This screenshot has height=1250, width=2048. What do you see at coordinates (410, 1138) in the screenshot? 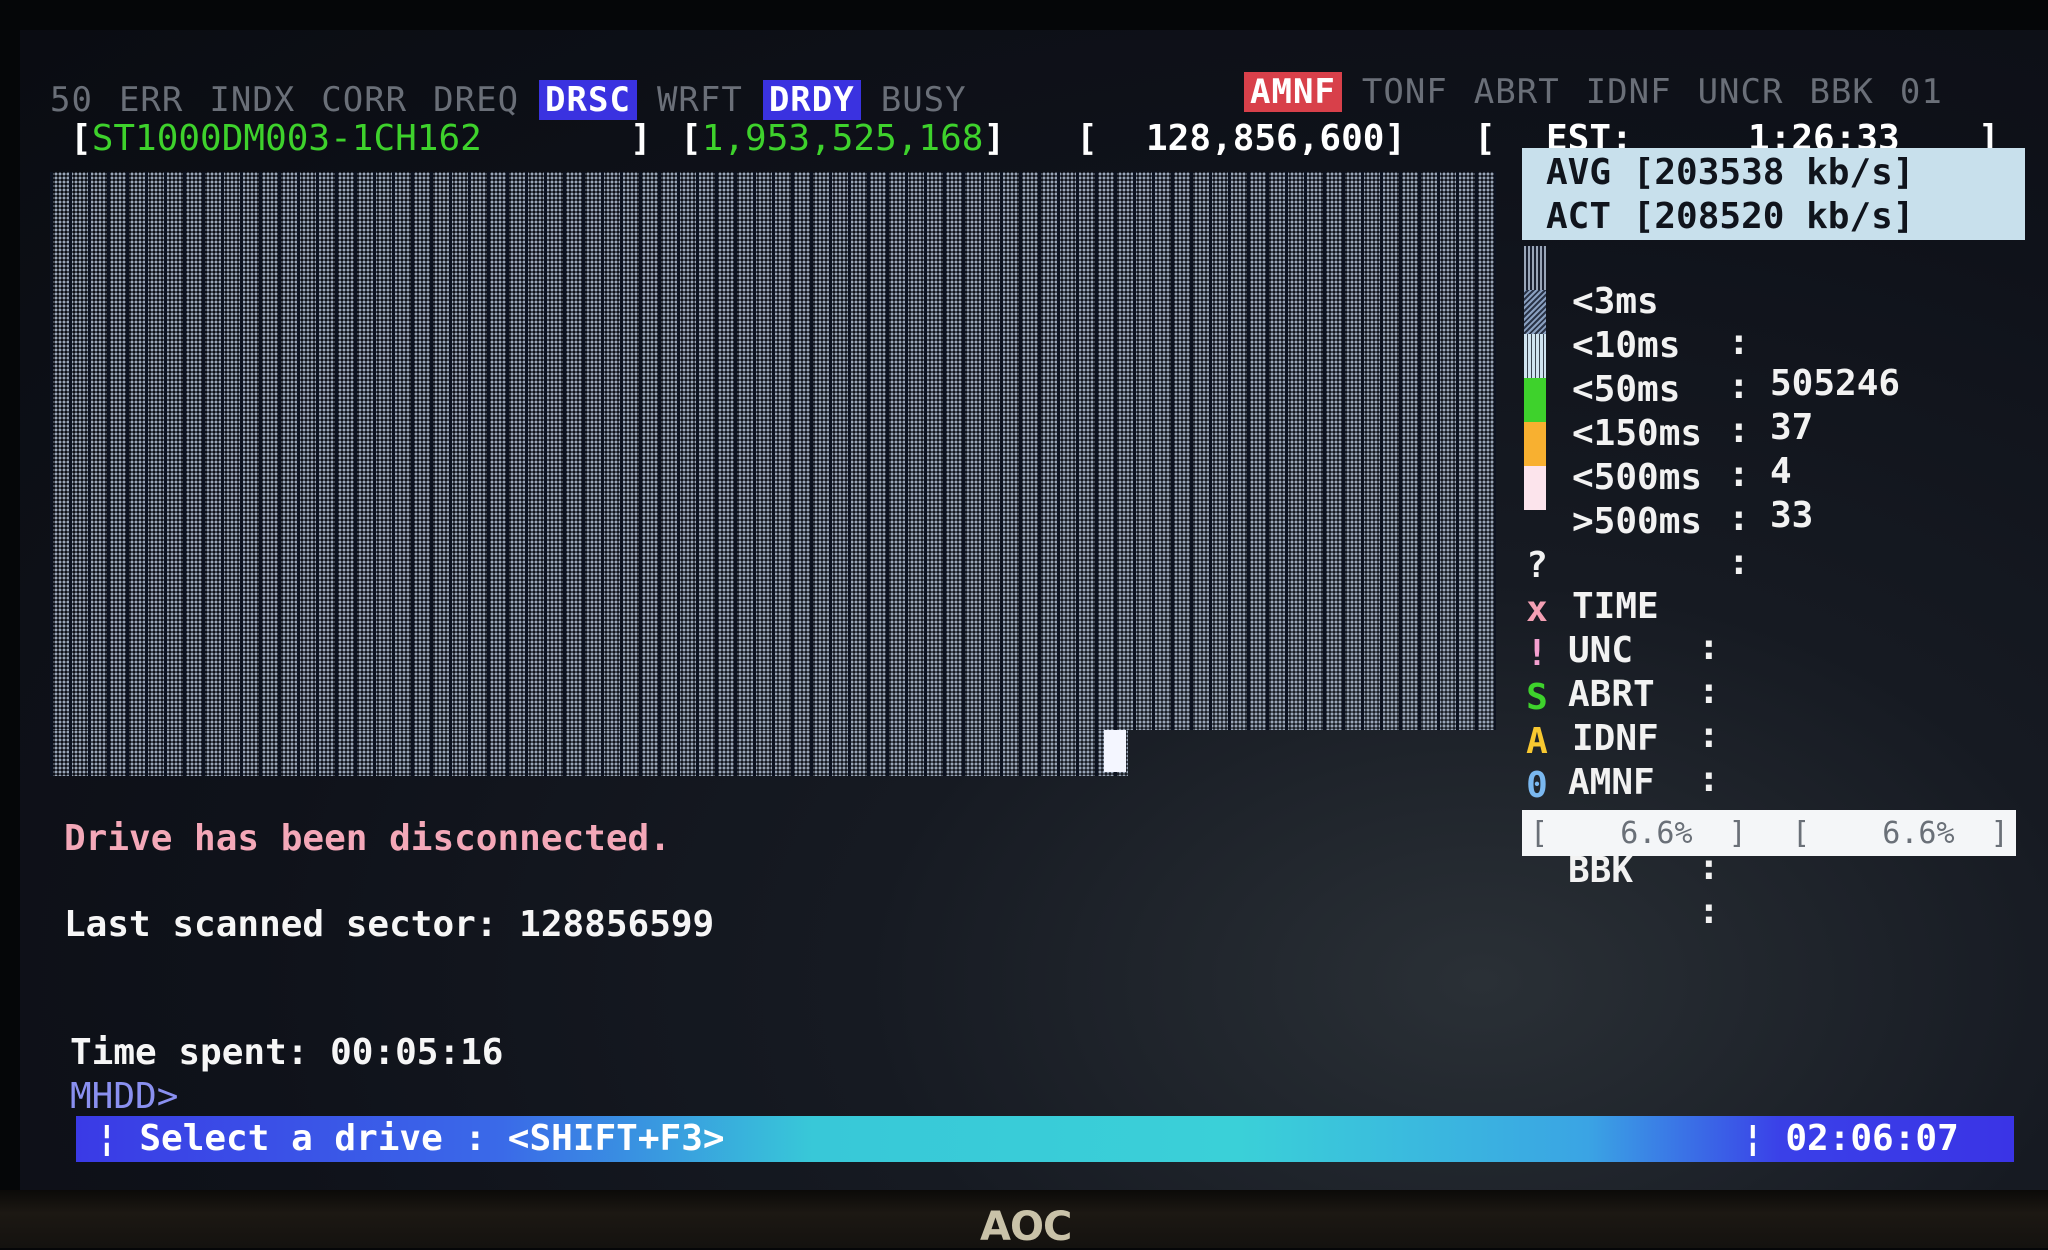
I see `select-drive-hint: ¦ Select a drive : <SHIFT+F3>` at bounding box center [410, 1138].